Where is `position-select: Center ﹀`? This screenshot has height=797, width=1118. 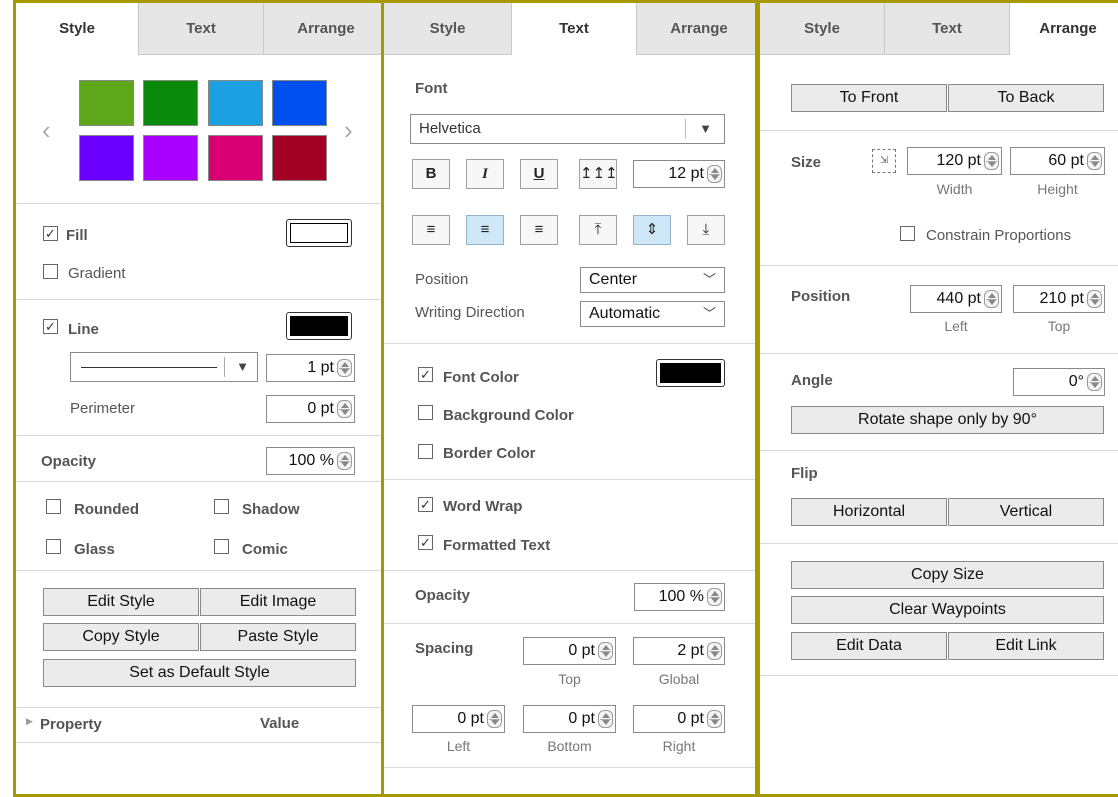
position-select: Center ﹀ is located at coordinates (652, 280).